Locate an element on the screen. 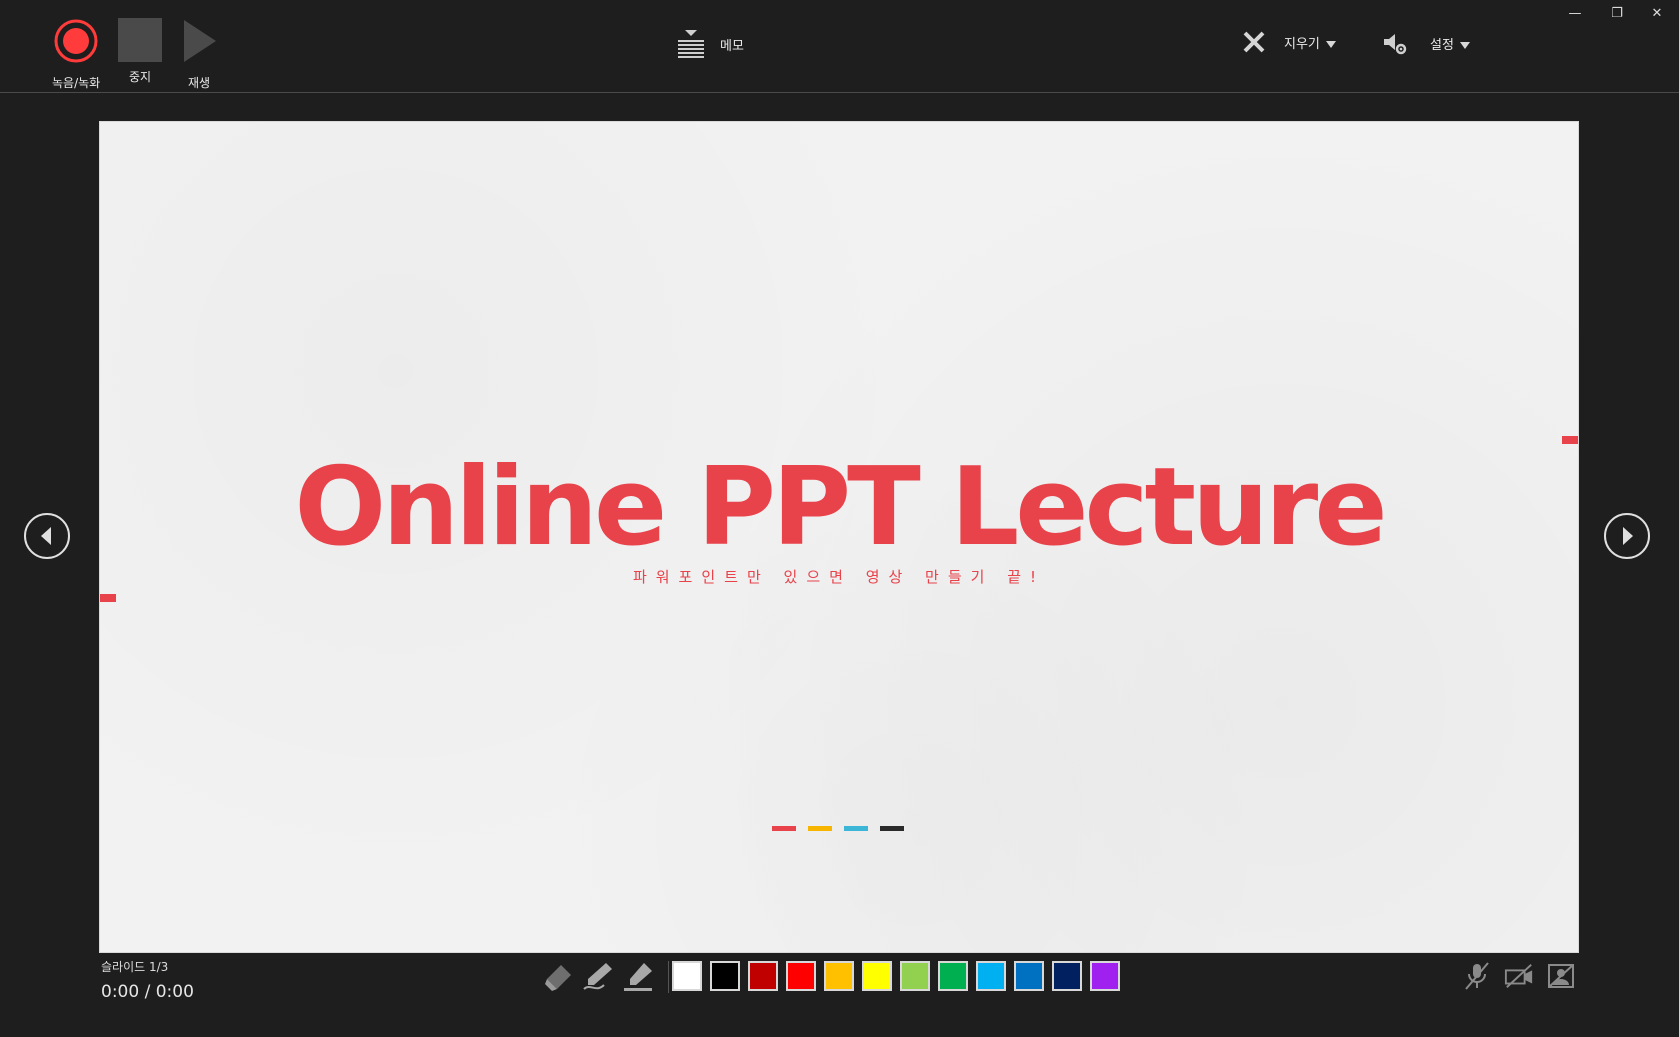  camera-toggle is located at coordinates (1519, 976).